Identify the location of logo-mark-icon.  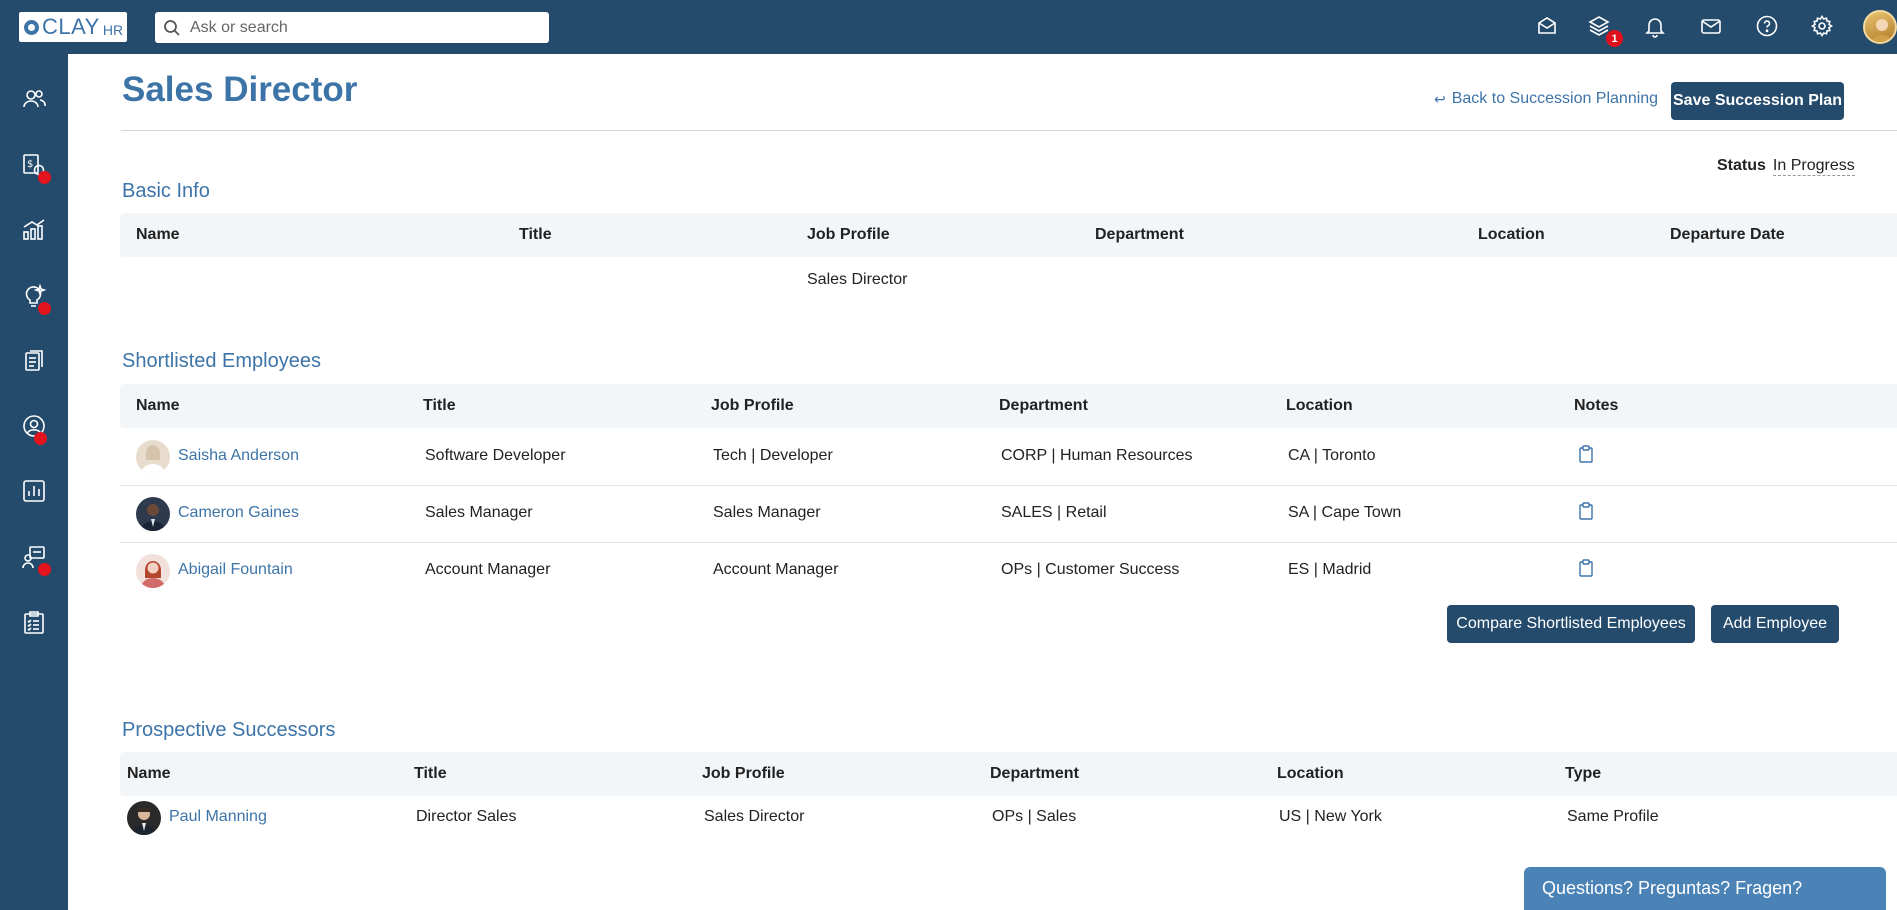
(31, 27).